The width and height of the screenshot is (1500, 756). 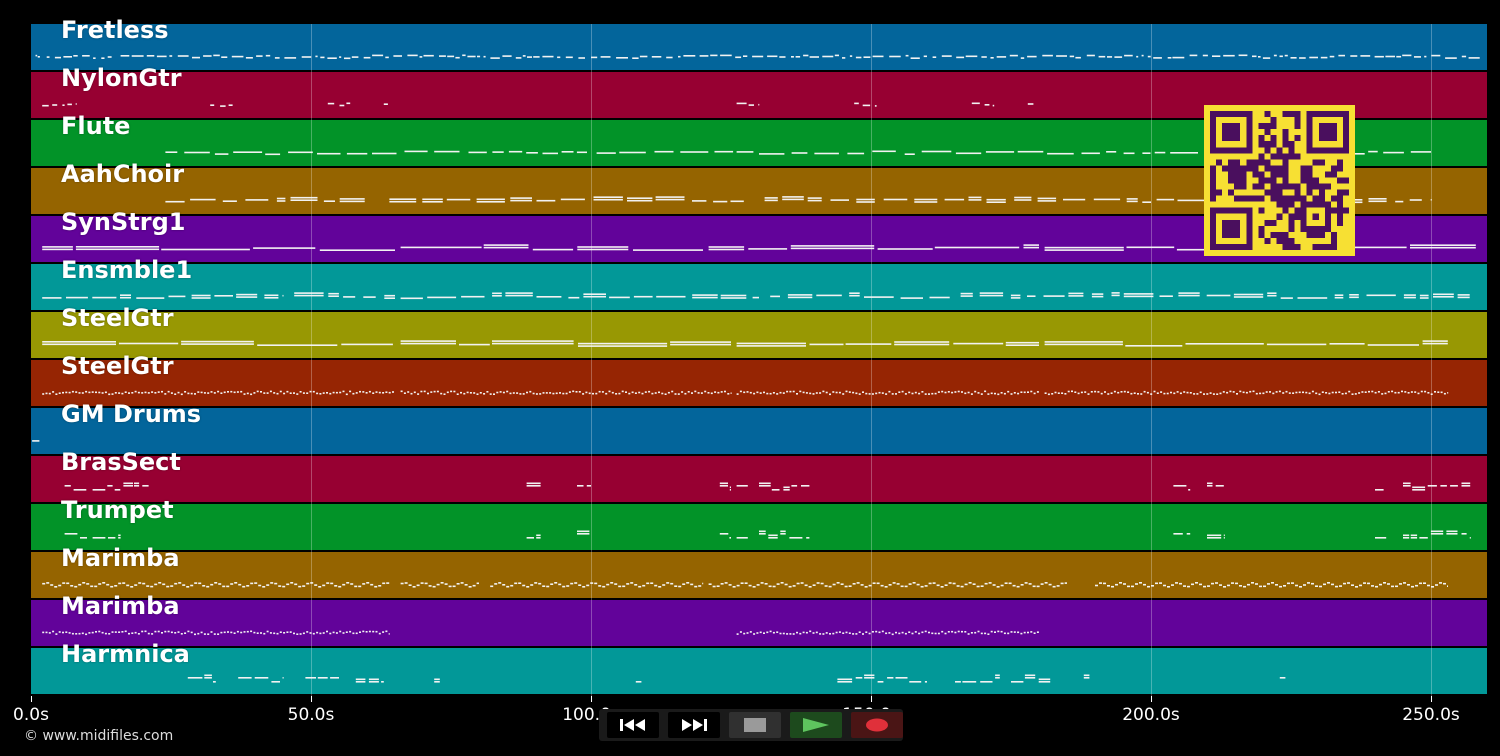 I want to click on play-button, so click(x=816, y=725).